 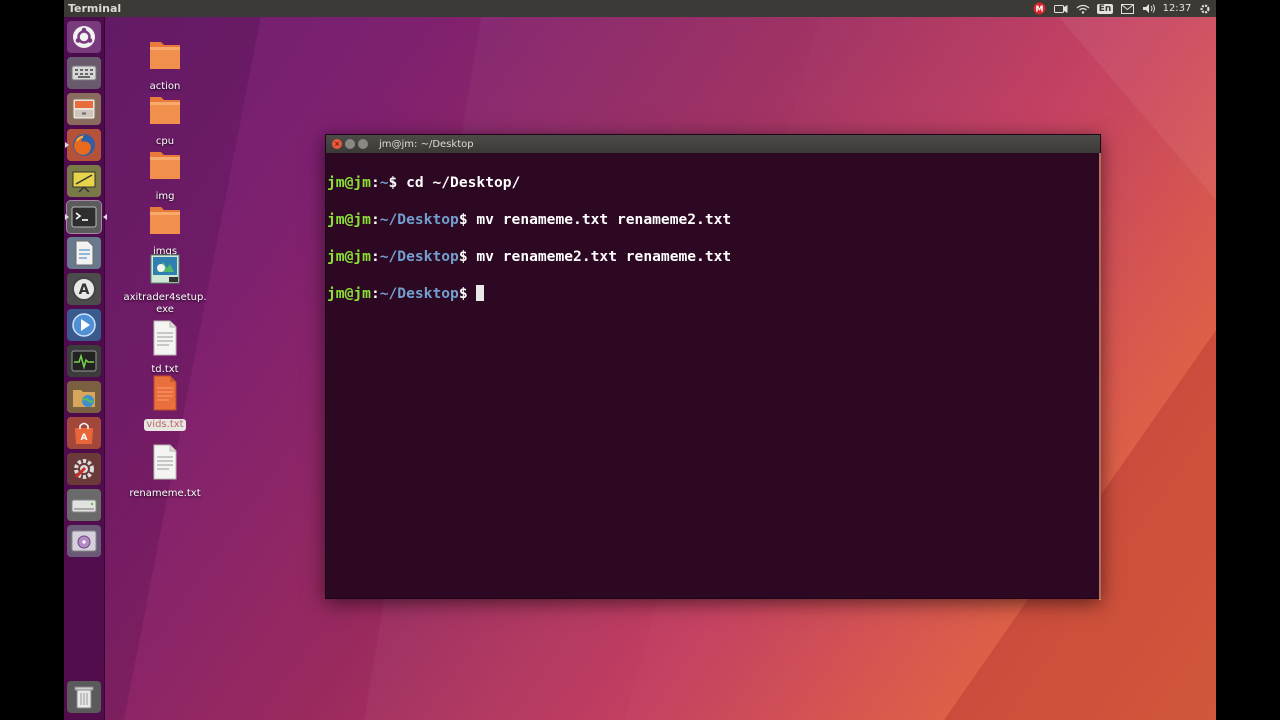 I want to click on launcher-item-terminal, so click(x=86, y=217).